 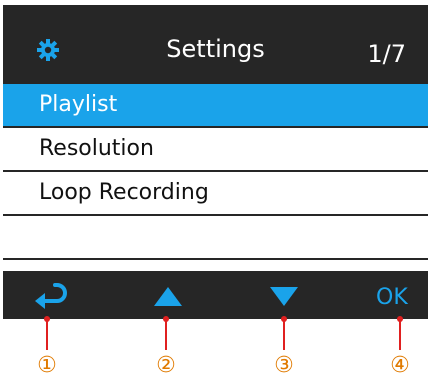 What do you see at coordinates (284, 365) in the screenshot?
I see `callout-number-3: ③` at bounding box center [284, 365].